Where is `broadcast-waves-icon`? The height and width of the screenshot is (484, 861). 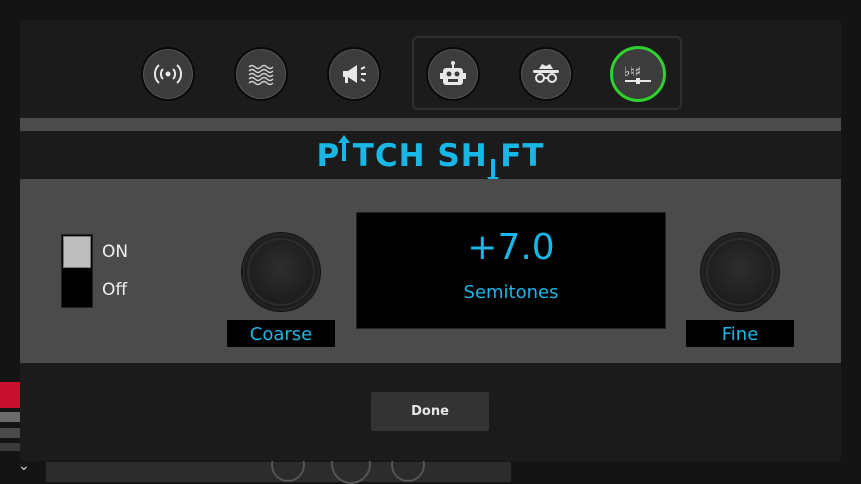
broadcast-waves-icon is located at coordinates (168, 74).